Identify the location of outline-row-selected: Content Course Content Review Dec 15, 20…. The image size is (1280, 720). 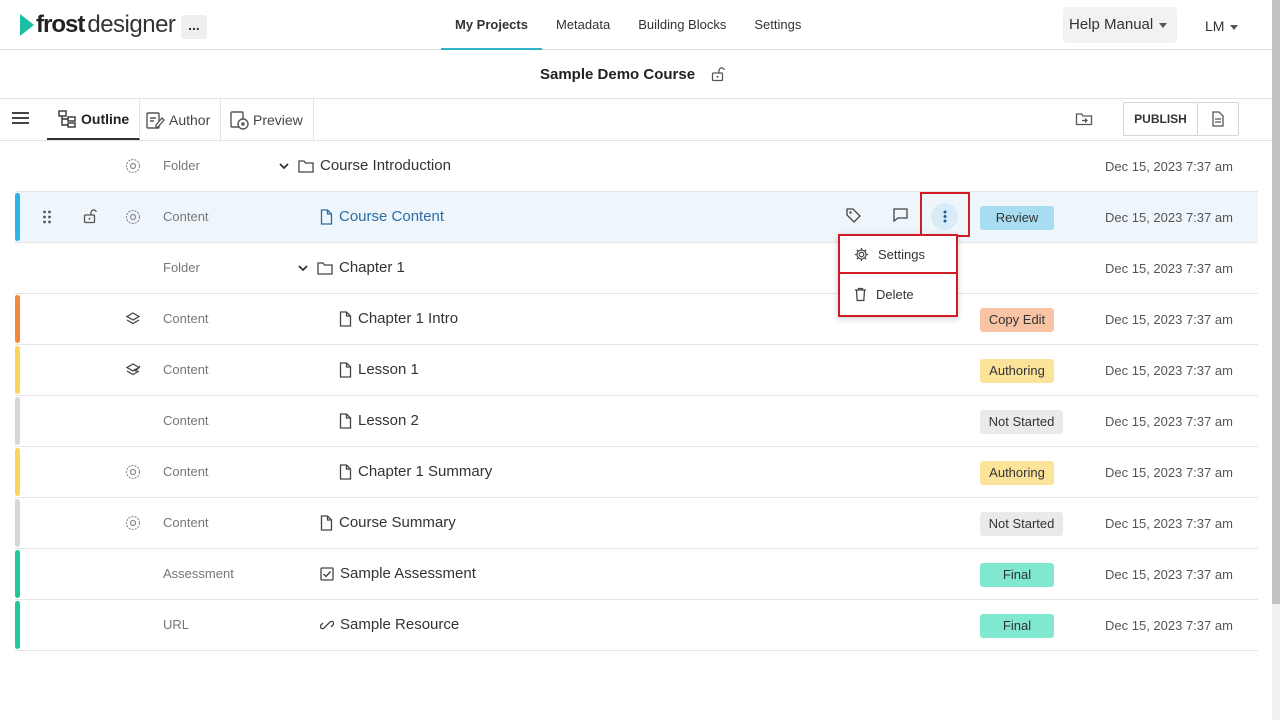
(636, 217).